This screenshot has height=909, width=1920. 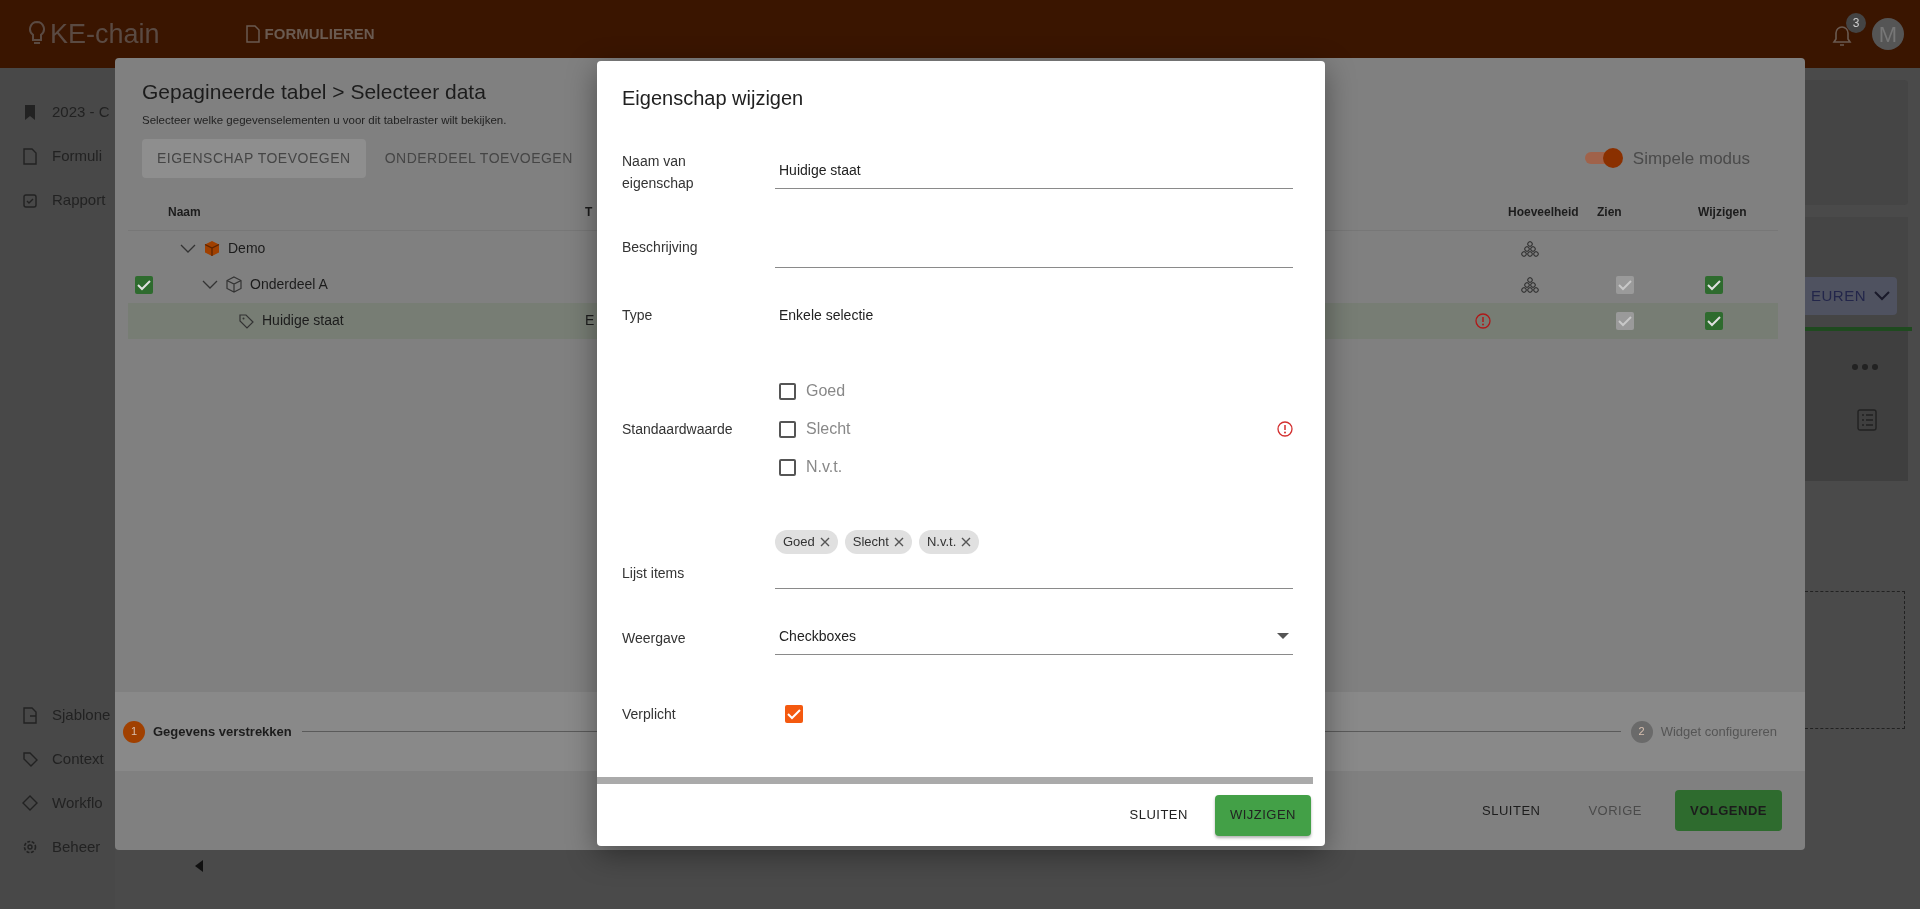 I want to click on field-label: Standaardwaarde, so click(x=677, y=428).